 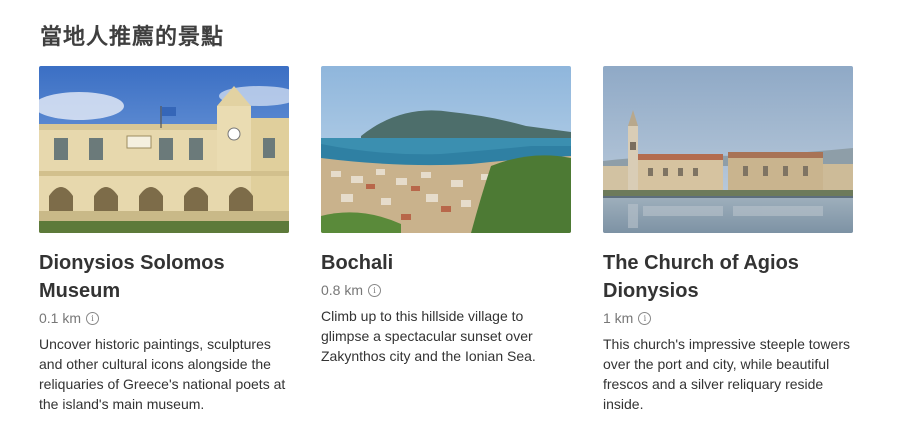 What do you see at coordinates (446, 290) in the screenshot?
I see `distance: 0.8 km i` at bounding box center [446, 290].